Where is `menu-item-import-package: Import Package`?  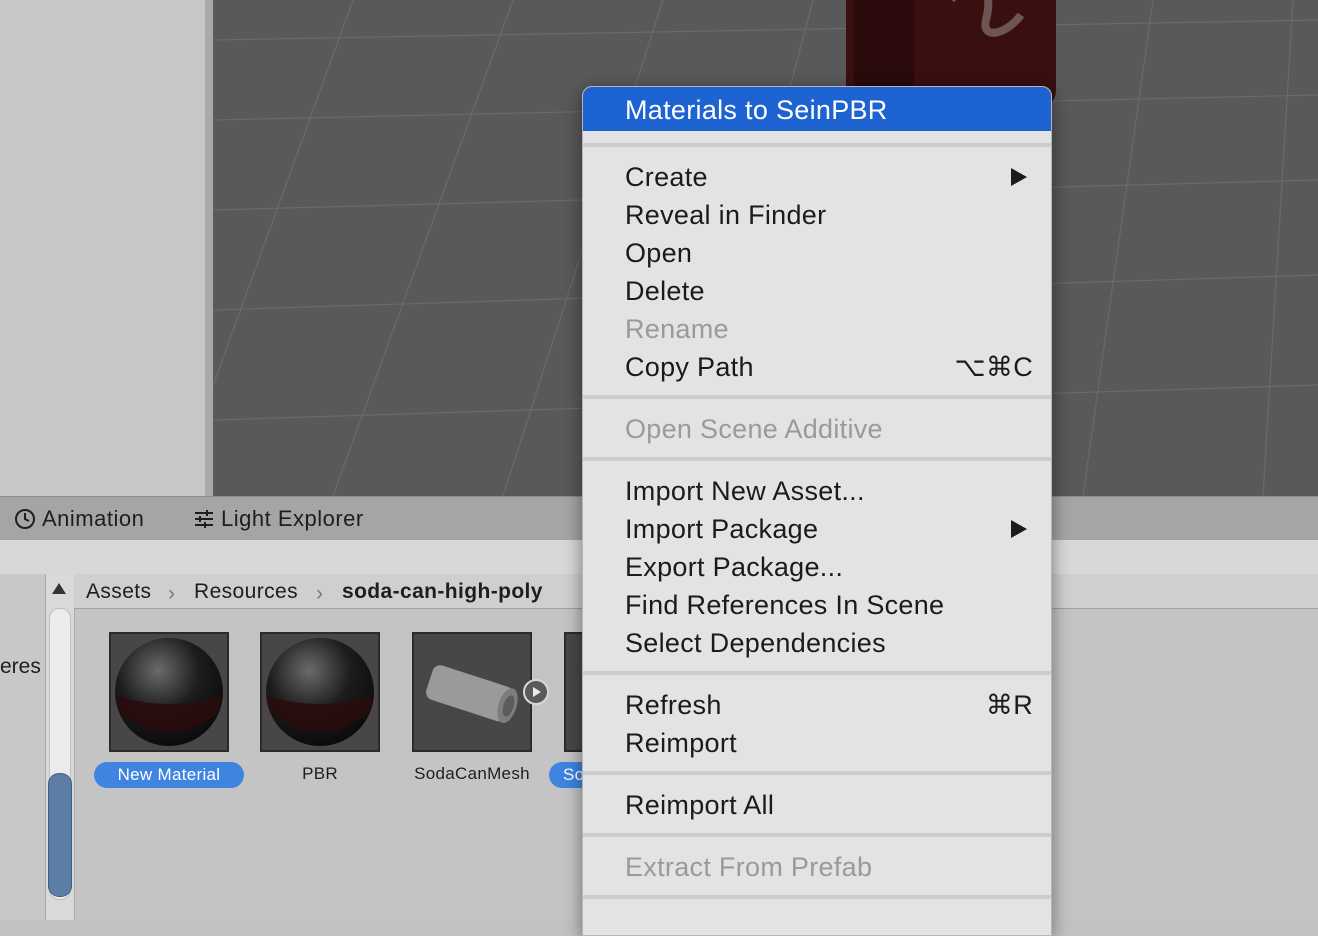
menu-item-import-package: Import Package is located at coordinates (817, 528).